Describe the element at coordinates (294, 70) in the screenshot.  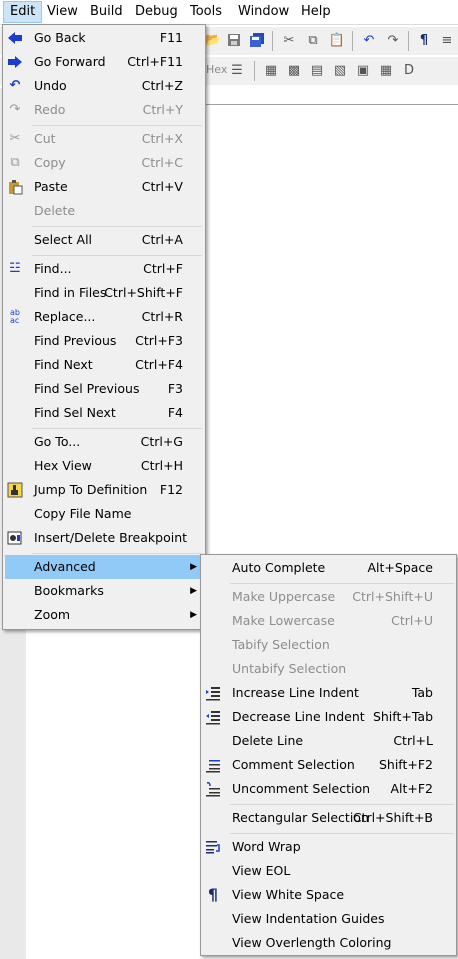
I see `breakpoint-icon: ▩` at that location.